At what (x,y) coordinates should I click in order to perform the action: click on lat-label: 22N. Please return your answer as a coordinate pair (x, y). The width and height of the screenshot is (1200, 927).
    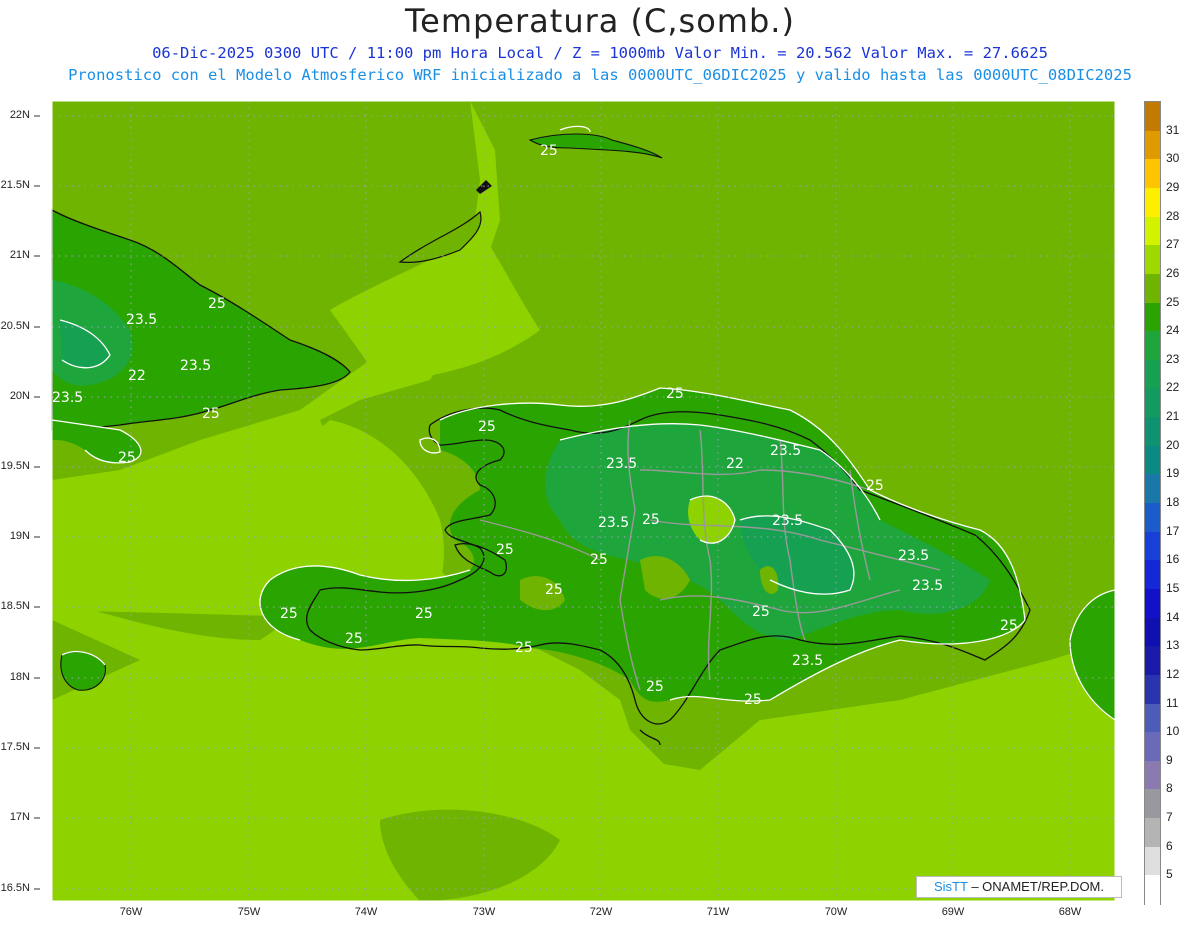
    Looking at the image, I should click on (19, 115).